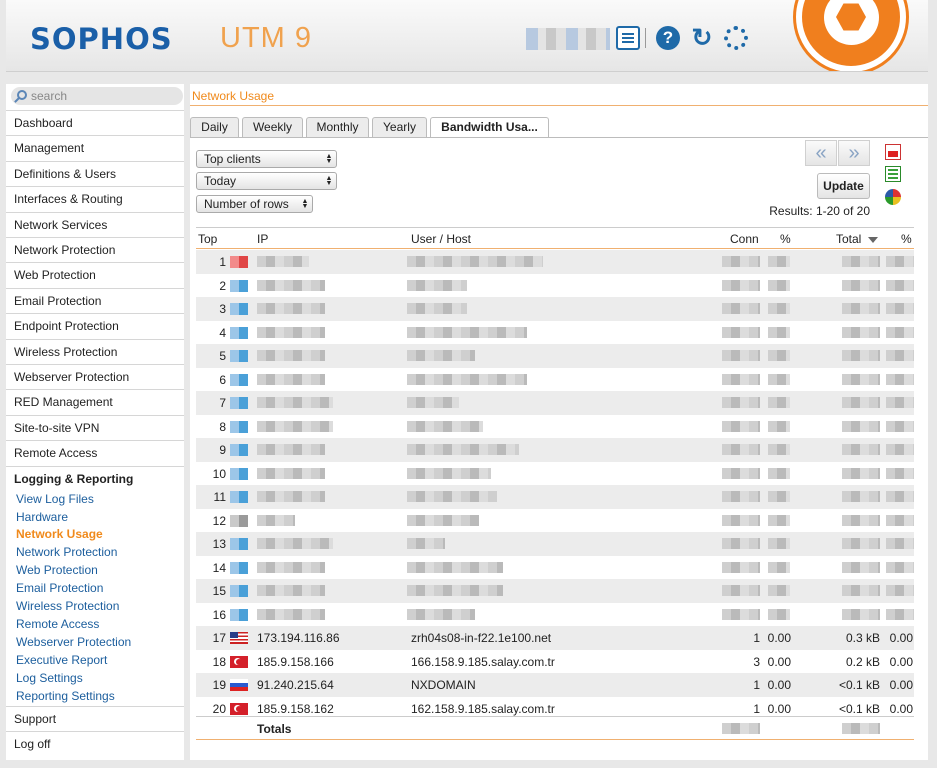 The height and width of the screenshot is (768, 937). I want to click on table-row: 6, so click(555, 380).